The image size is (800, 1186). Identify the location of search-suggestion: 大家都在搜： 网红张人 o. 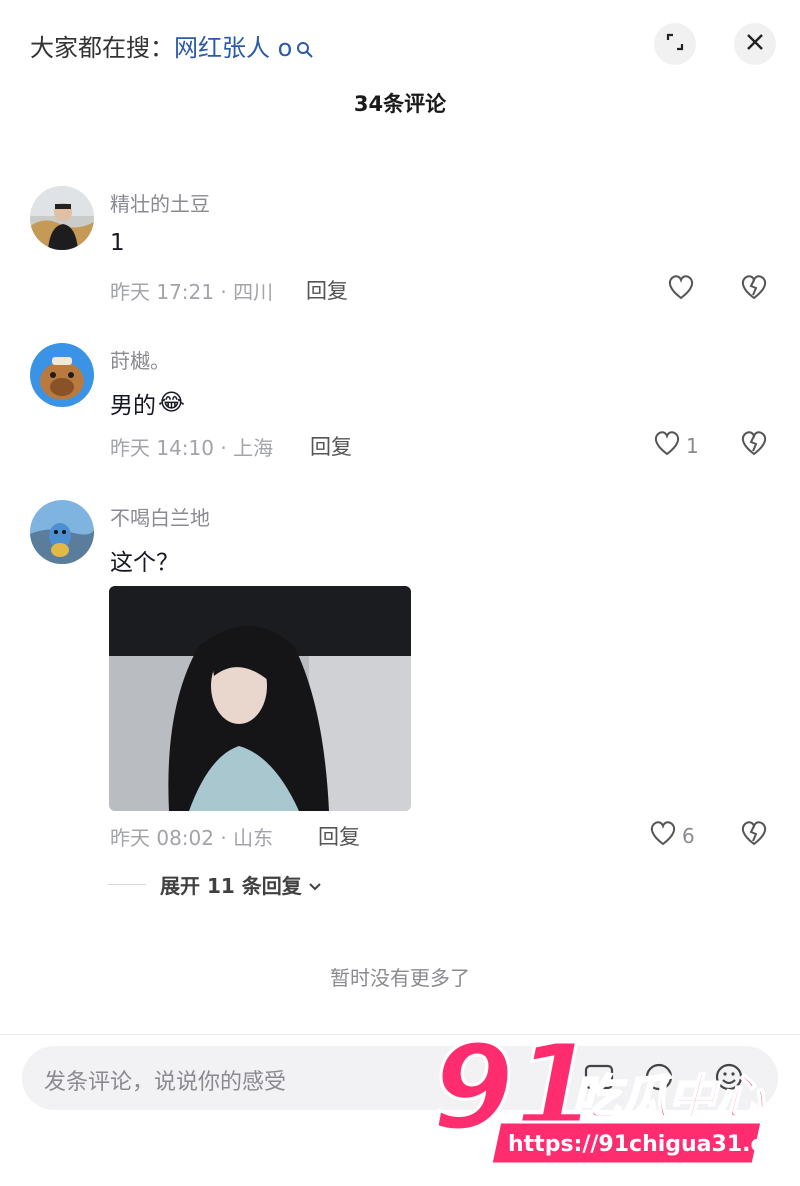
(172, 45).